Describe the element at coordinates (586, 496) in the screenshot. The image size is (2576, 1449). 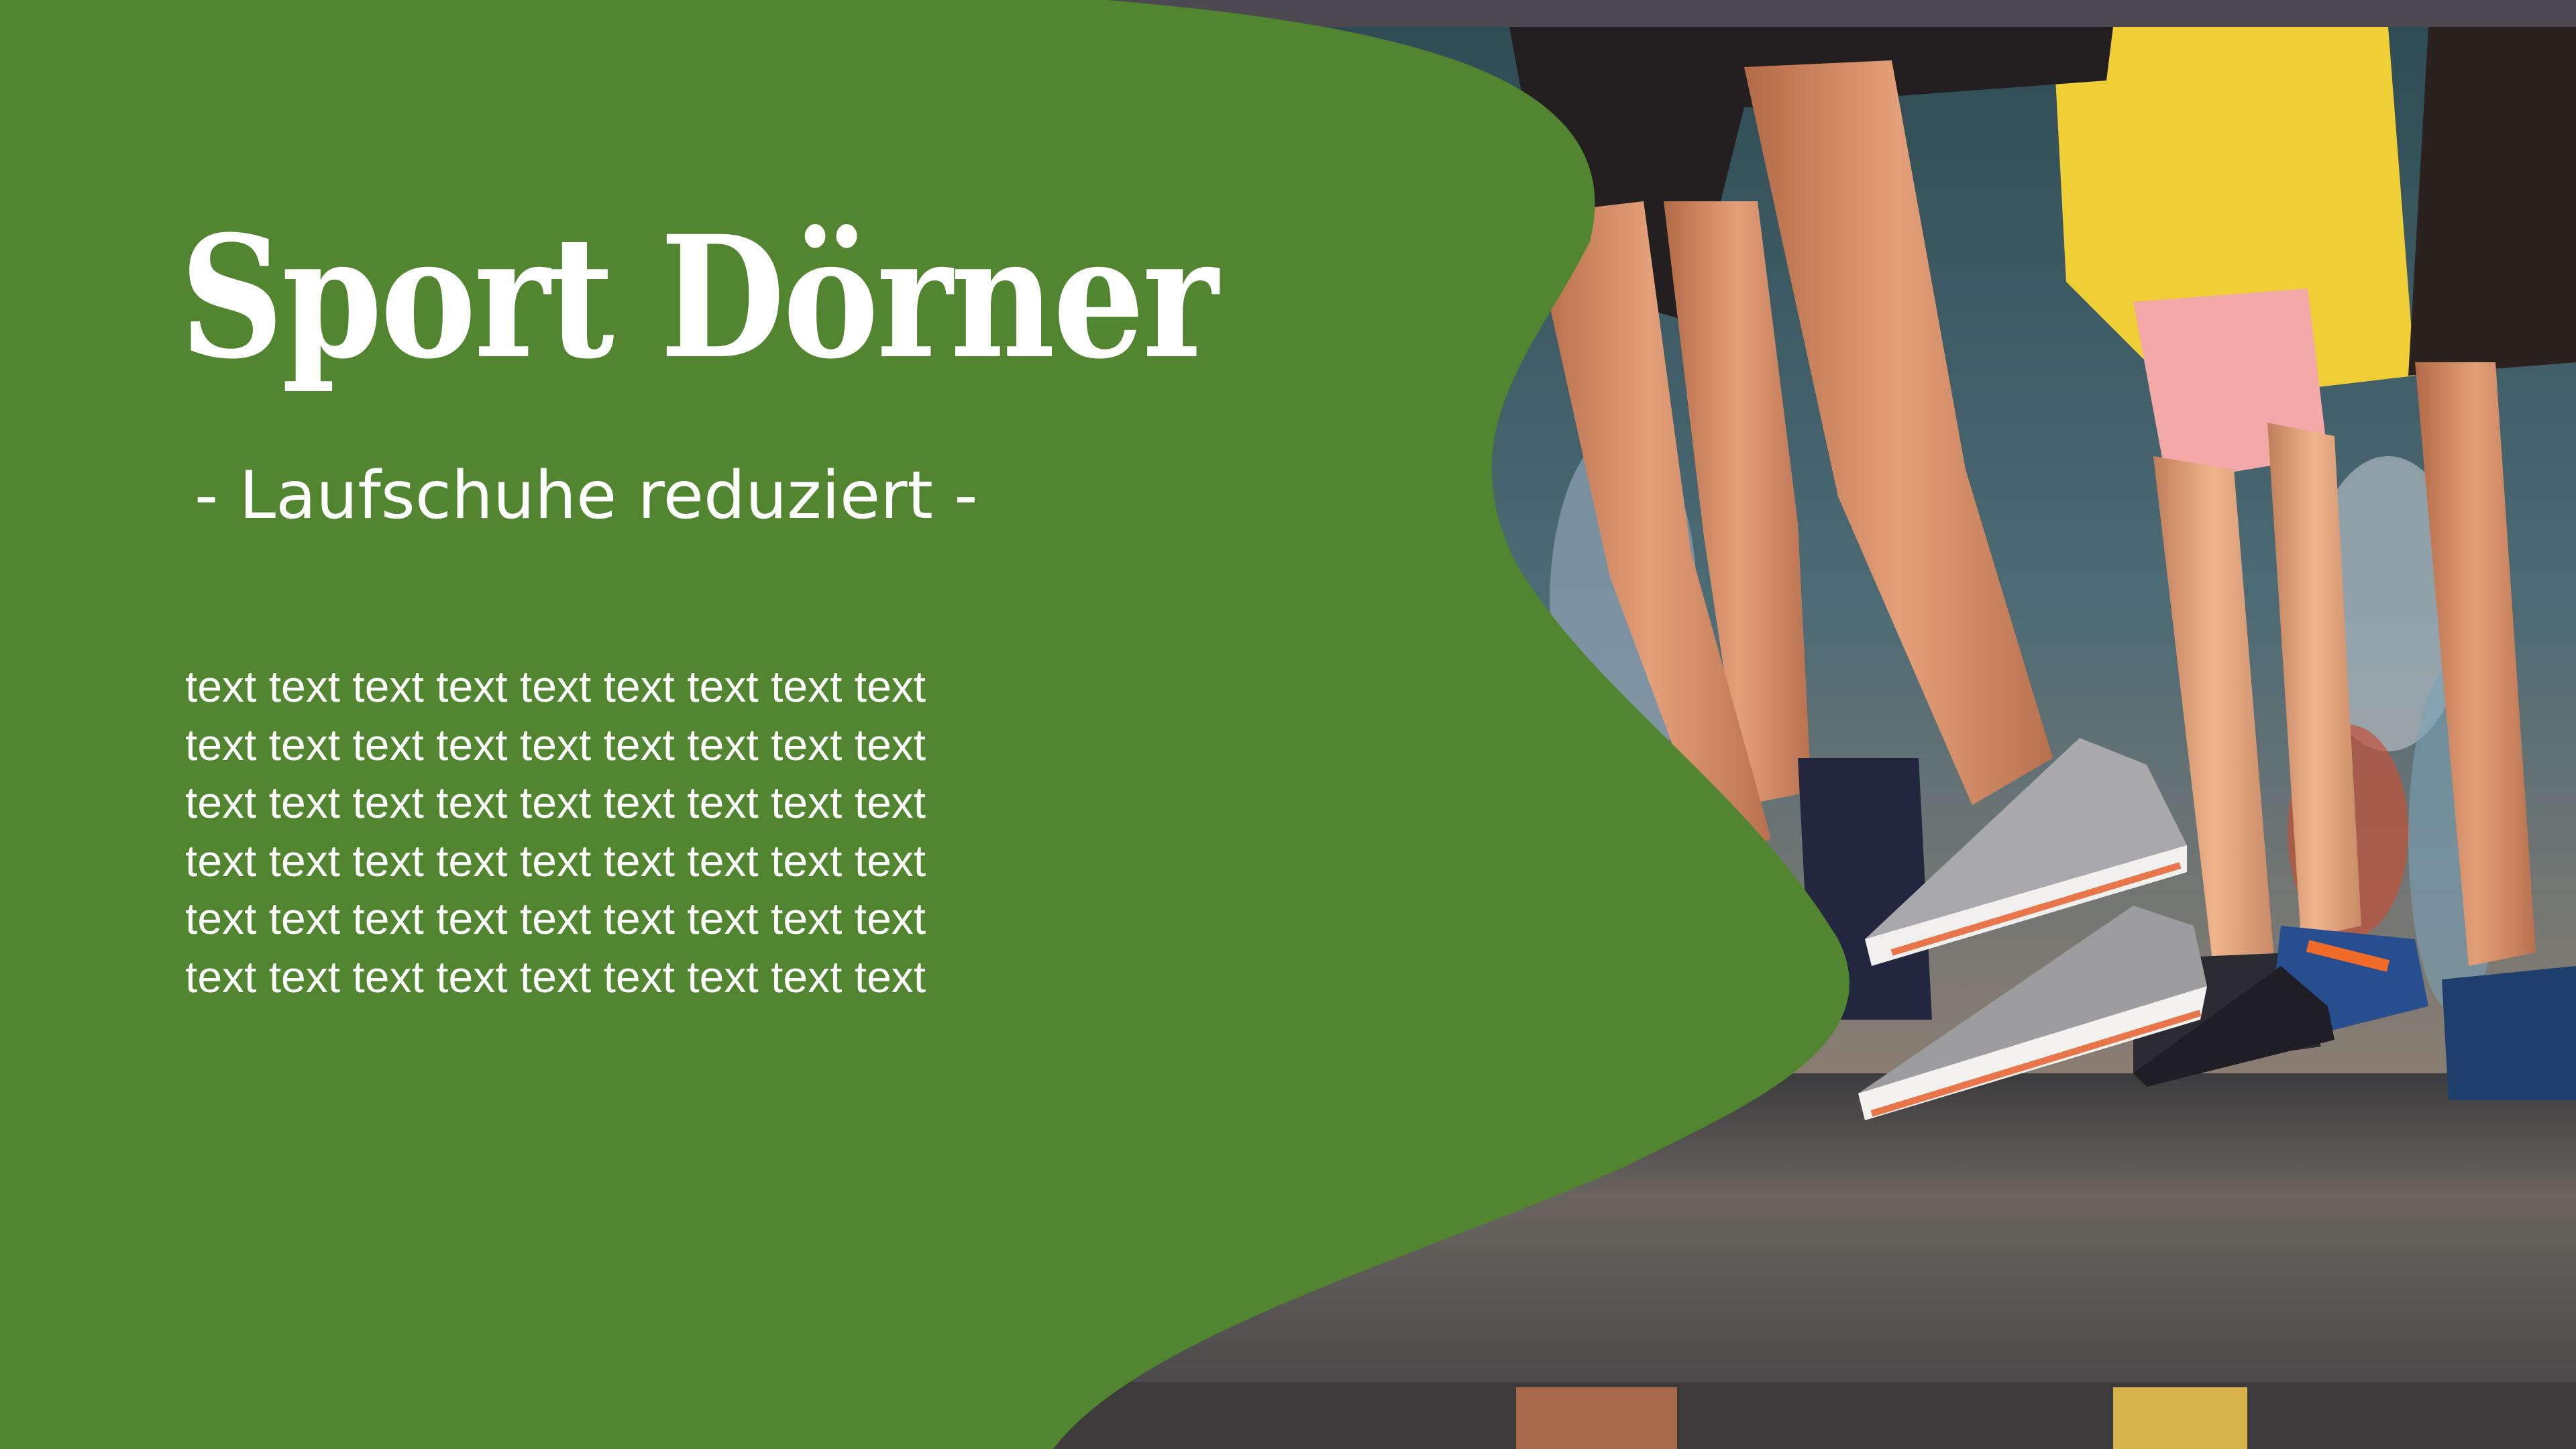
I see `slide-subtitle: - Laufschuhe reduziert -` at that location.